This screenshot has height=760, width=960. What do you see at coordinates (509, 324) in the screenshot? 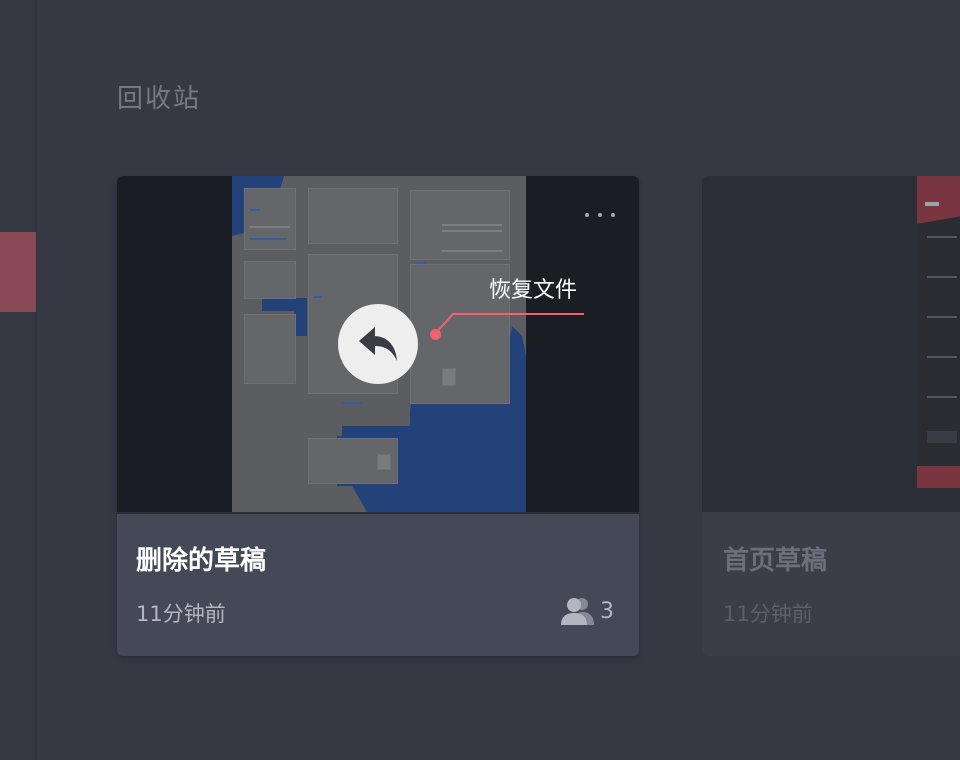
I see `callout-line` at bounding box center [509, 324].